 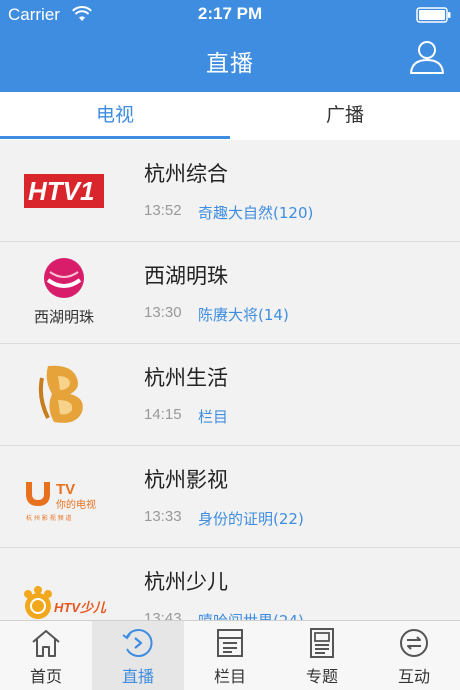 I want to click on channel-row: 杭州生活 14:15 栏目, so click(x=230, y=395).